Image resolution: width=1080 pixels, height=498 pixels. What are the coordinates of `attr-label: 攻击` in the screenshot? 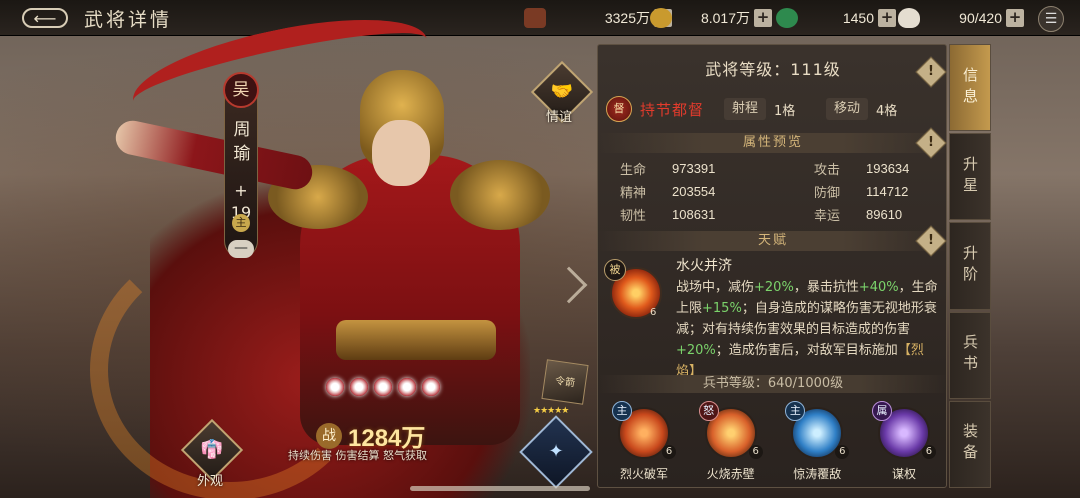 It's located at (827, 170).